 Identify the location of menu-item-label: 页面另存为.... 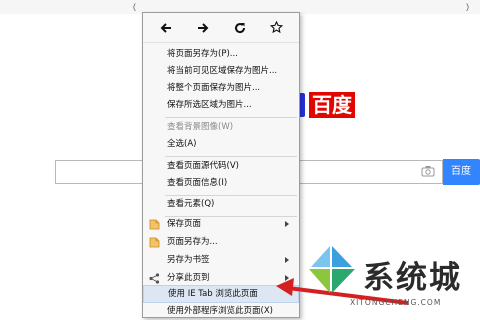
(192, 242).